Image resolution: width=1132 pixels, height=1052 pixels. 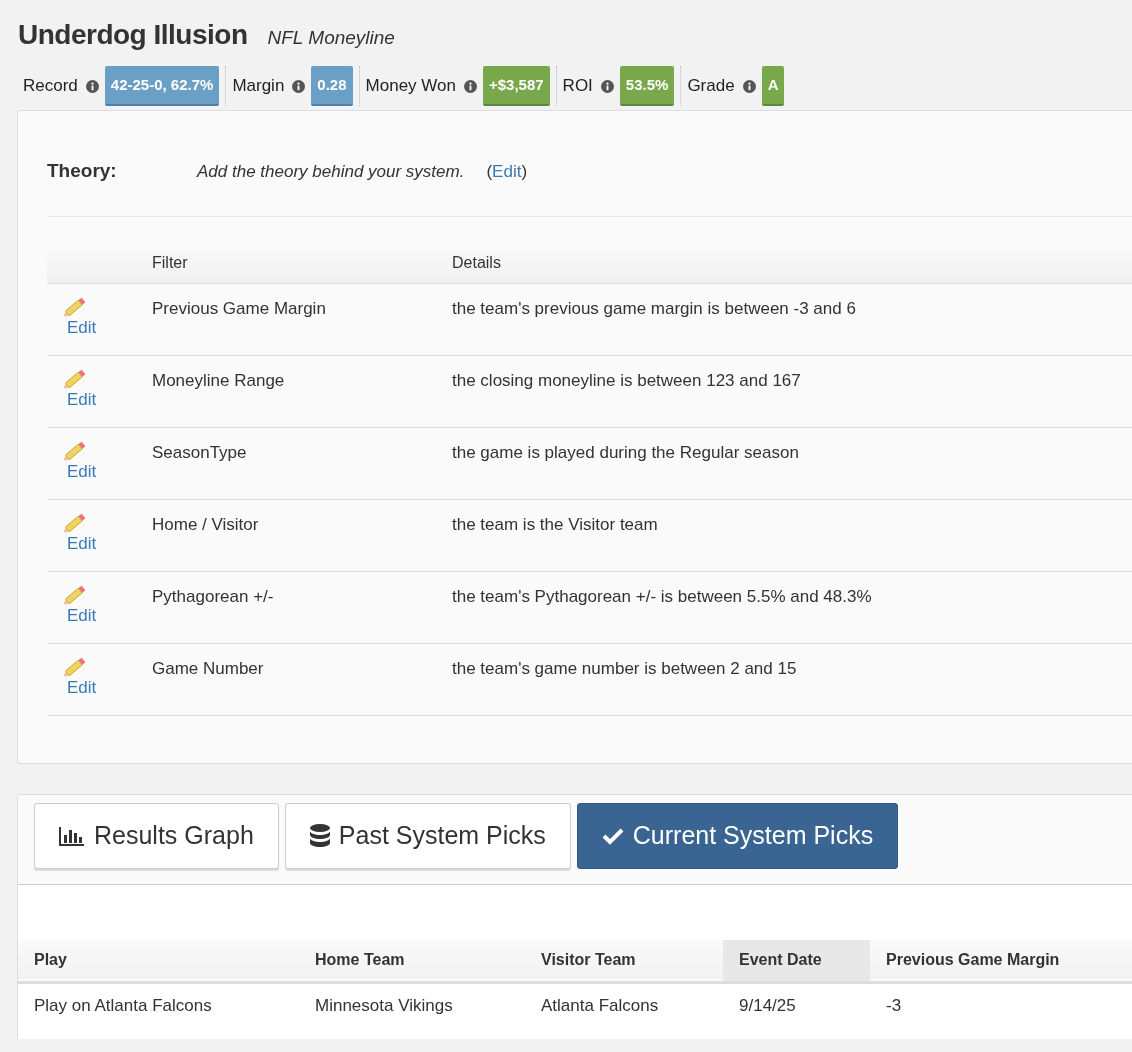 What do you see at coordinates (412, 1005) in the screenshot?
I see `table-cell: Minnesota Vikings` at bounding box center [412, 1005].